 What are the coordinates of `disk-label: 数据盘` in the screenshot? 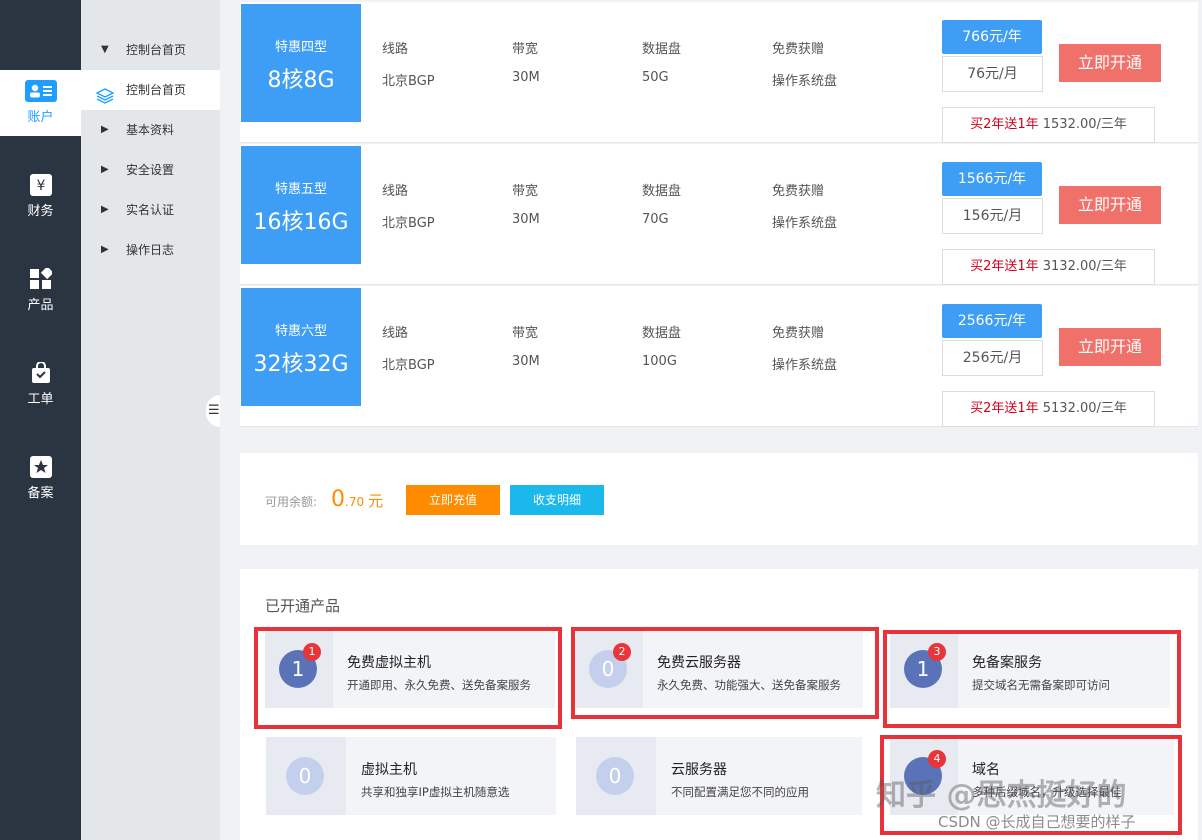 It's located at (662, 333).